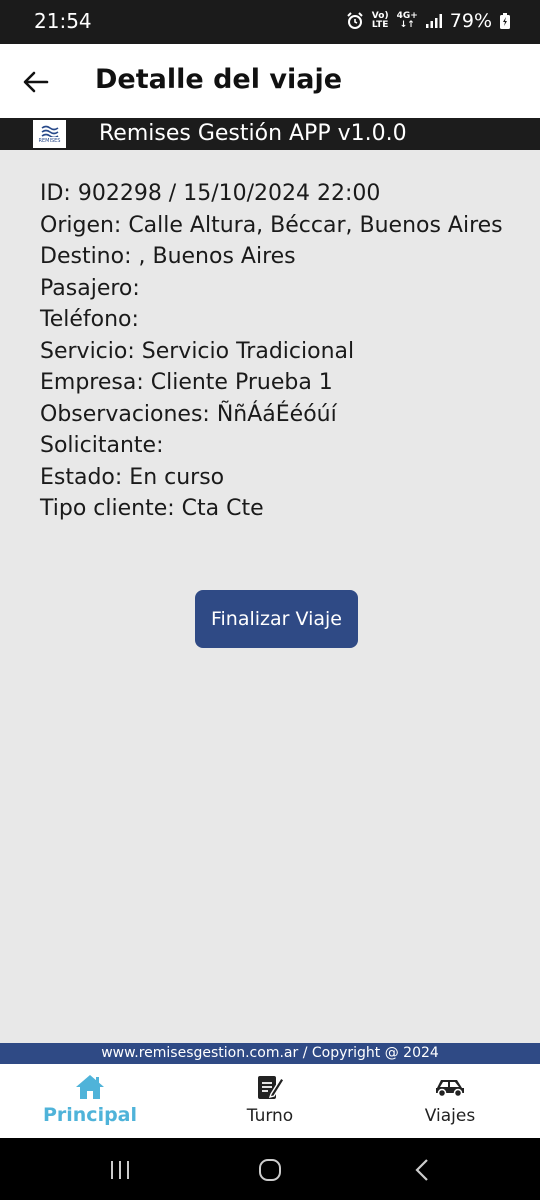 The height and width of the screenshot is (1200, 540). Describe the element at coordinates (188, 414) in the screenshot. I see `detail-observaciones: Observaciones: ÑñÁáÉéóúí` at that location.